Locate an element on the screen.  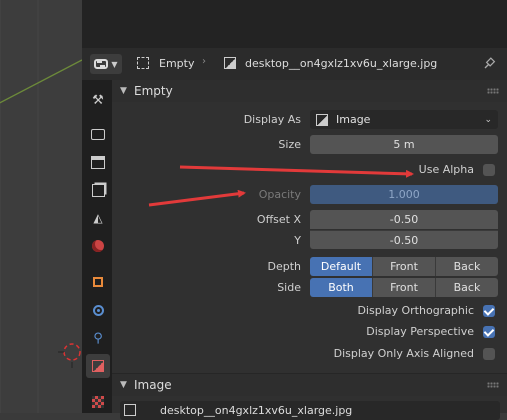
annotation-arrows is located at coordinates (281, 186).